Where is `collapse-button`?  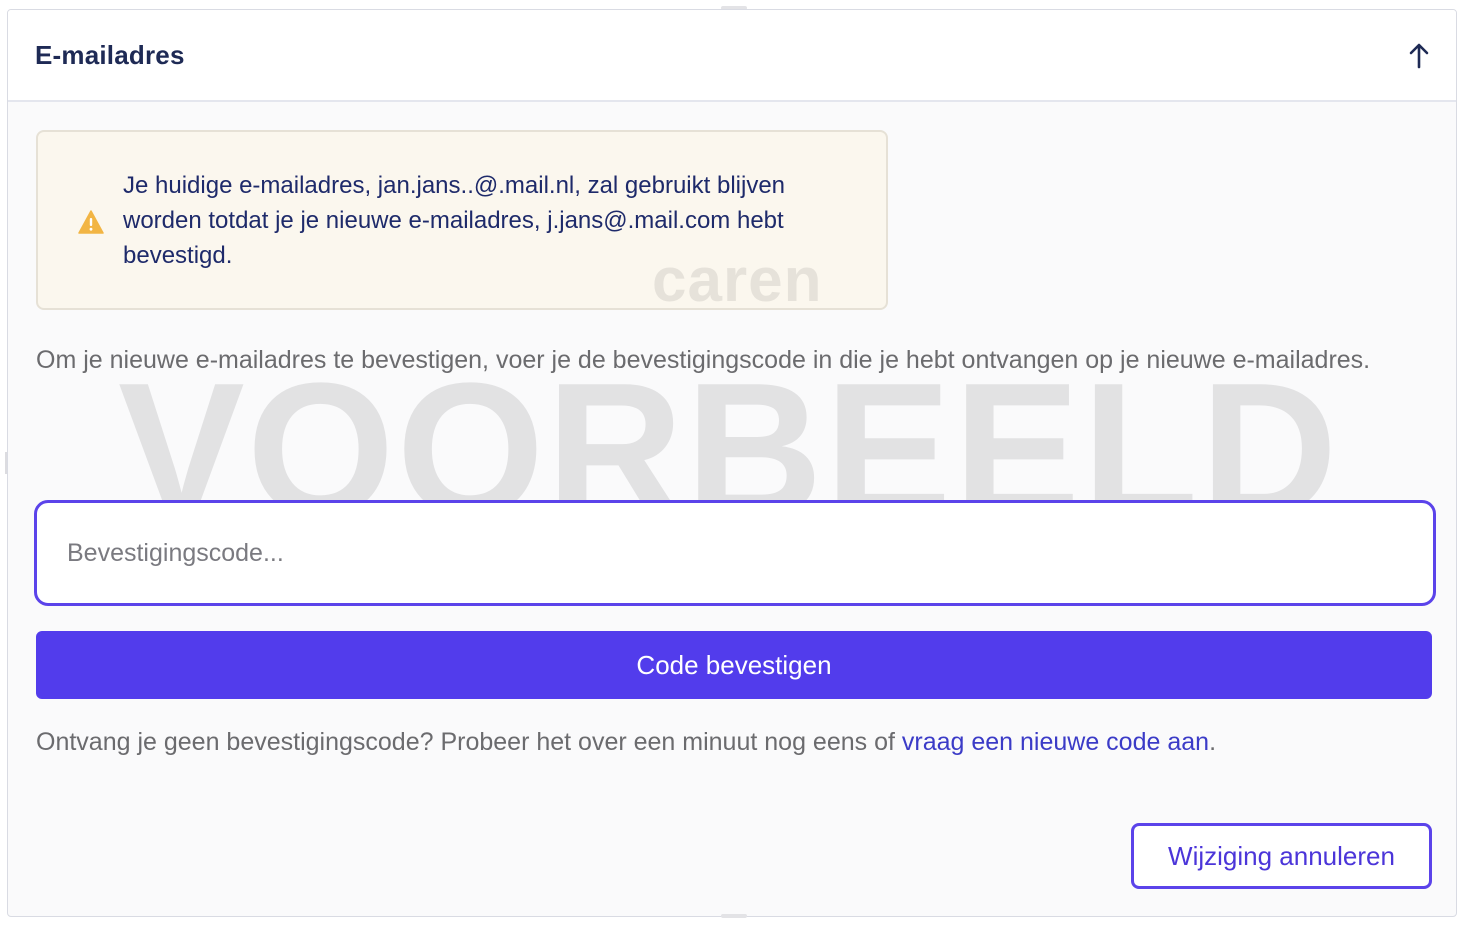 collapse-button is located at coordinates (1419, 56).